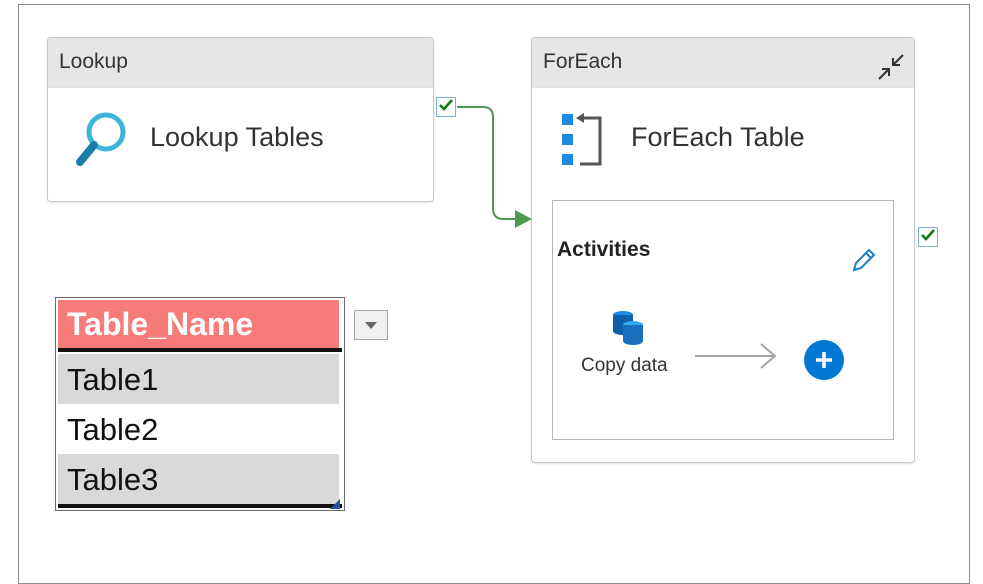 The width and height of the screenshot is (983, 584). I want to click on foreach-activity-header: ForEach, so click(723, 63).